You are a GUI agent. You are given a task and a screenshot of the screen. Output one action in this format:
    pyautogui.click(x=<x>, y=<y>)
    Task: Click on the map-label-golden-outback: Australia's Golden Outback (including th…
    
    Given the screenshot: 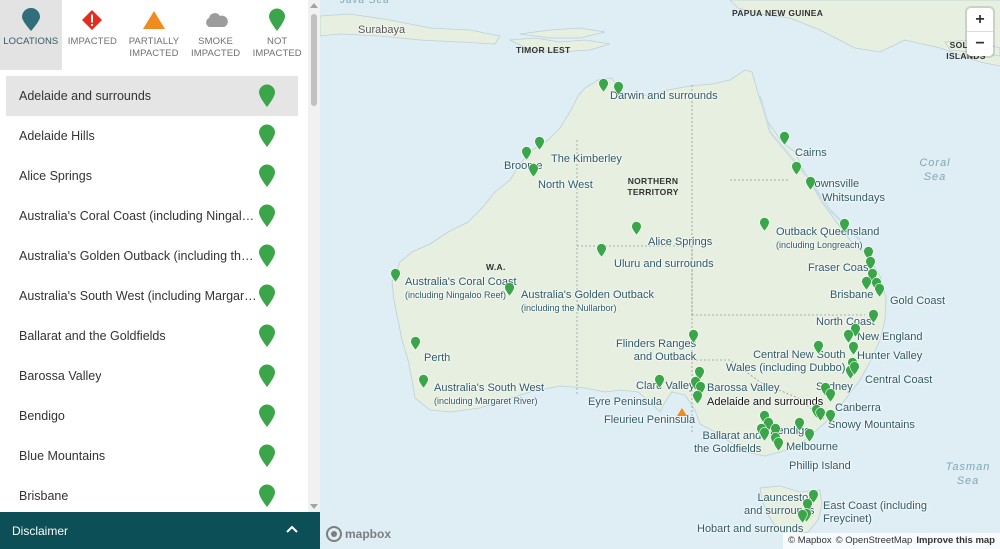 What is the action you would take?
    pyautogui.click(x=587, y=302)
    